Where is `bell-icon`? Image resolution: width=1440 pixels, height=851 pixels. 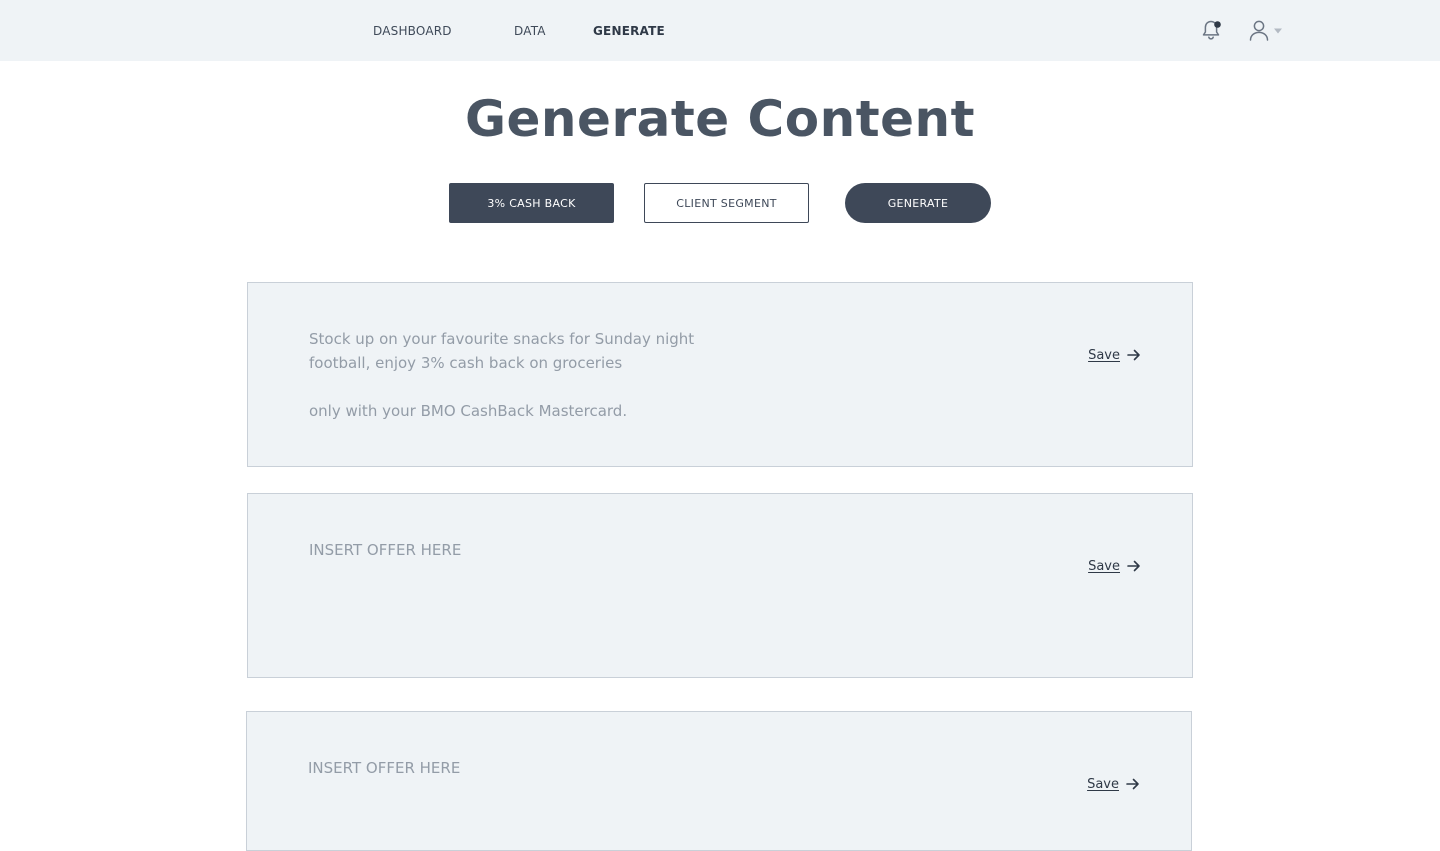
bell-icon is located at coordinates (1211, 30).